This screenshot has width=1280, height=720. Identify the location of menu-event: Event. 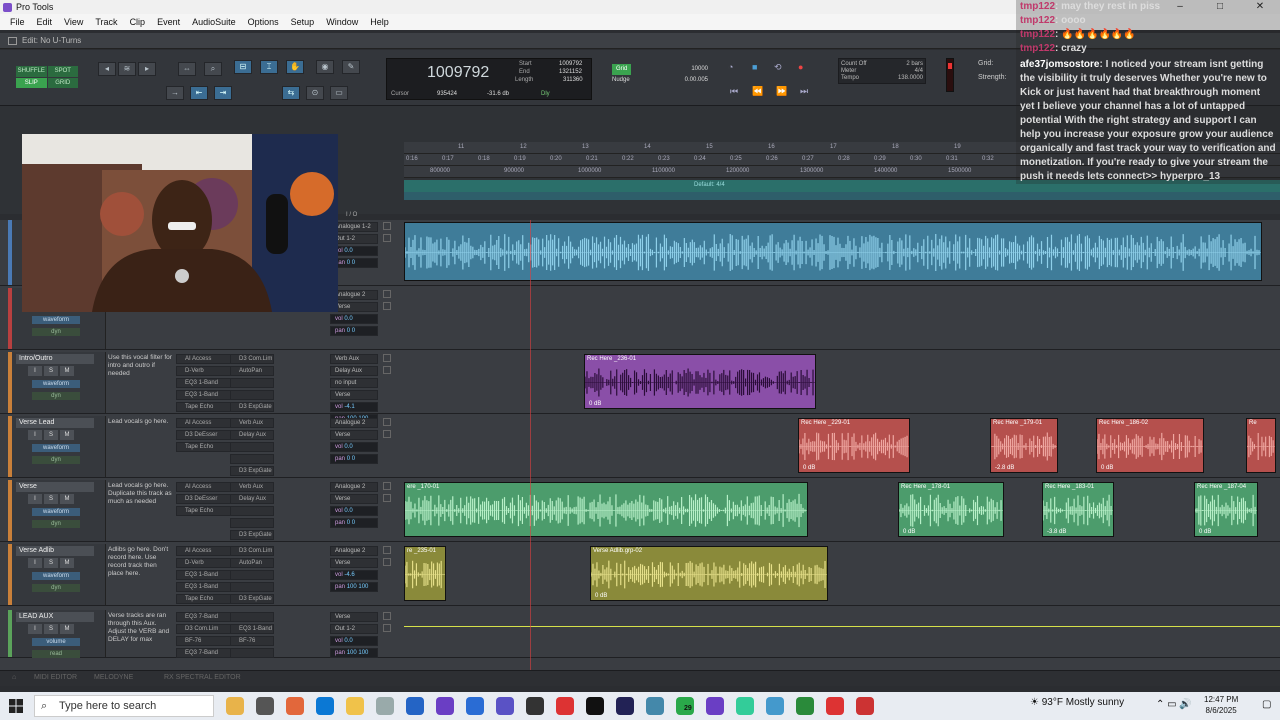
(168, 22).